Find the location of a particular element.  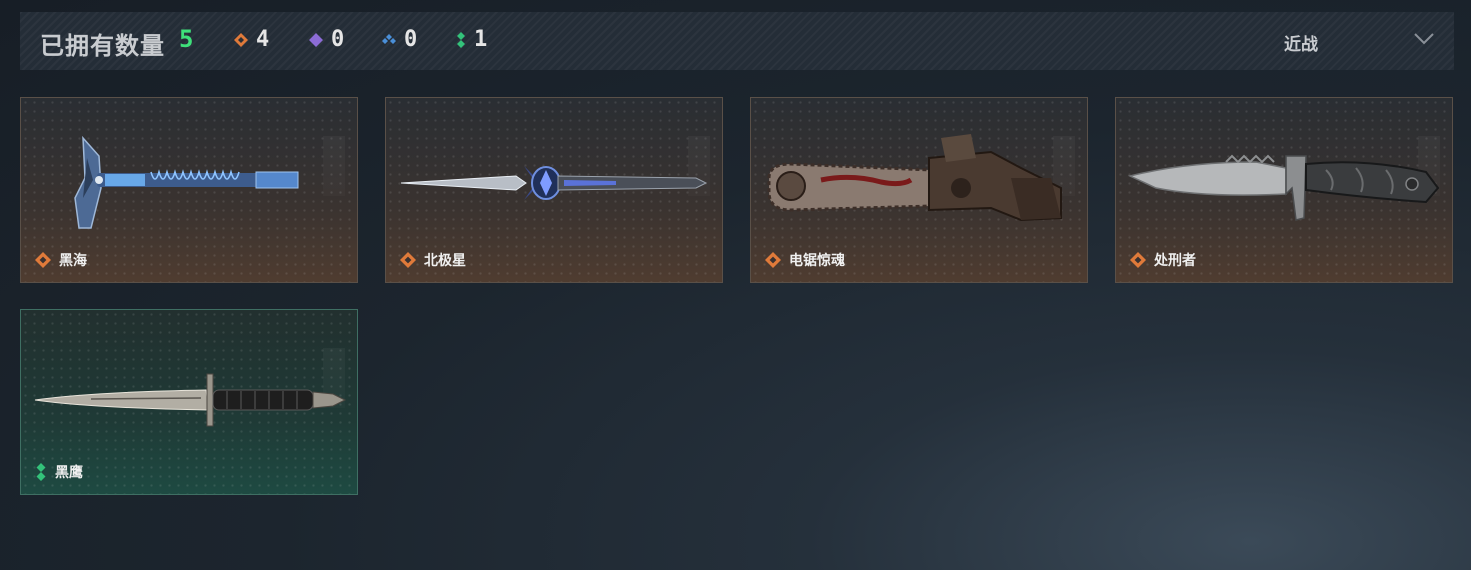

weapon-name-row: 黑海 is located at coordinates (61, 260).